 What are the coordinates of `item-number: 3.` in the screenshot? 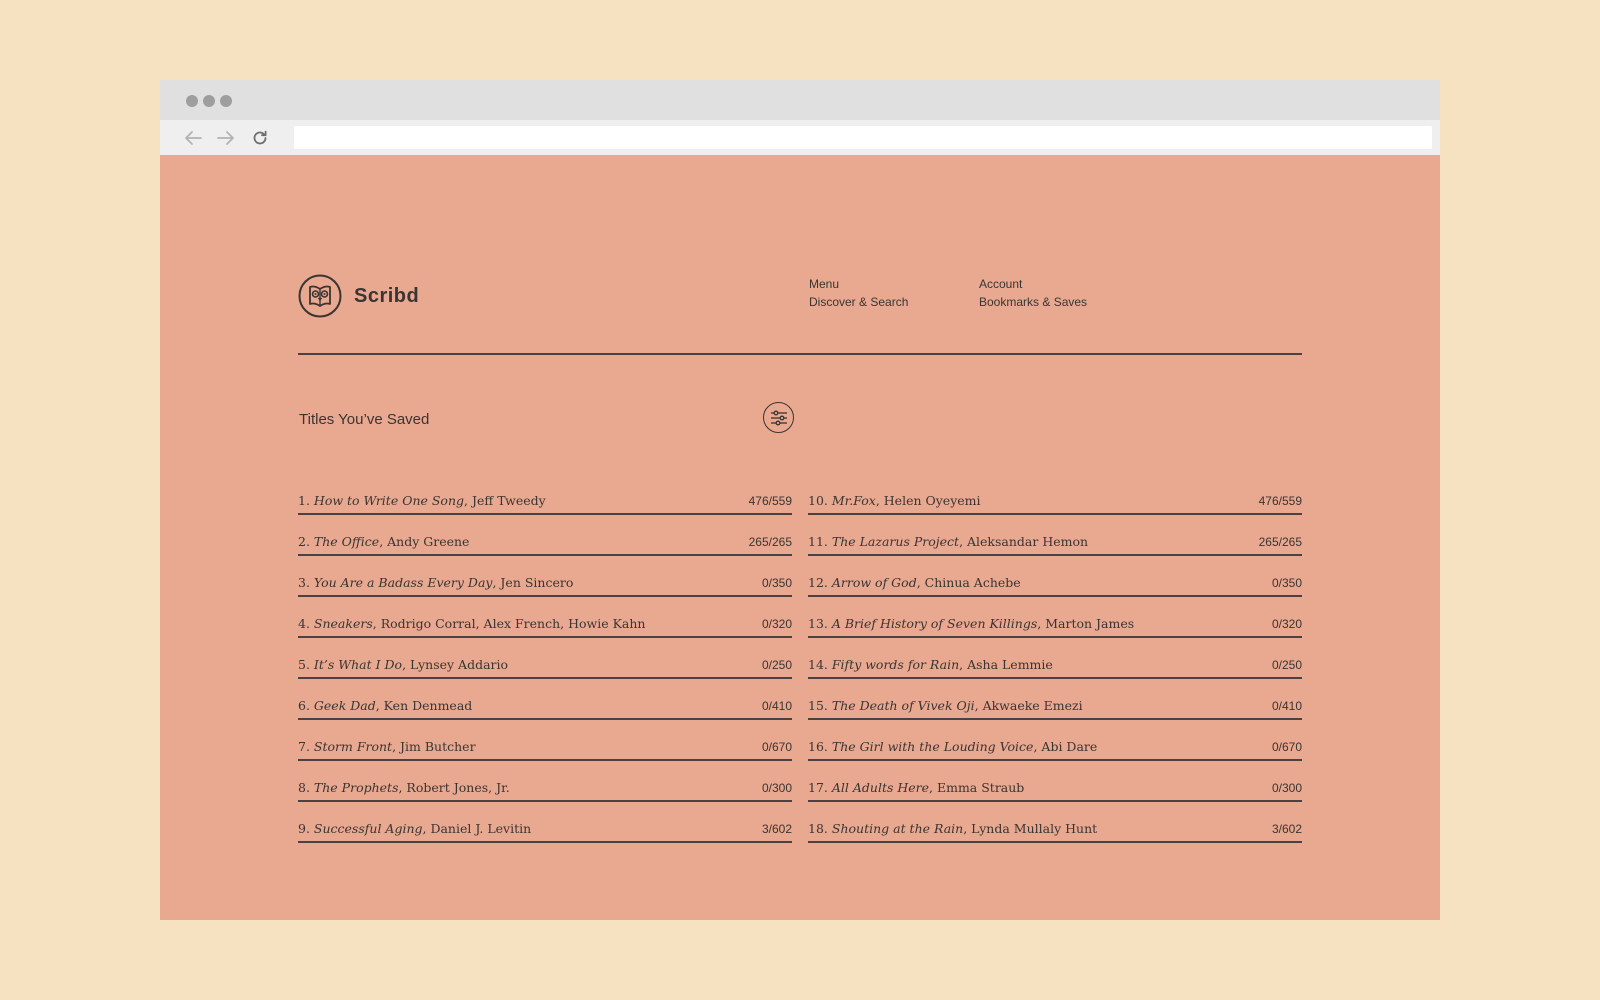 It's located at (304, 582).